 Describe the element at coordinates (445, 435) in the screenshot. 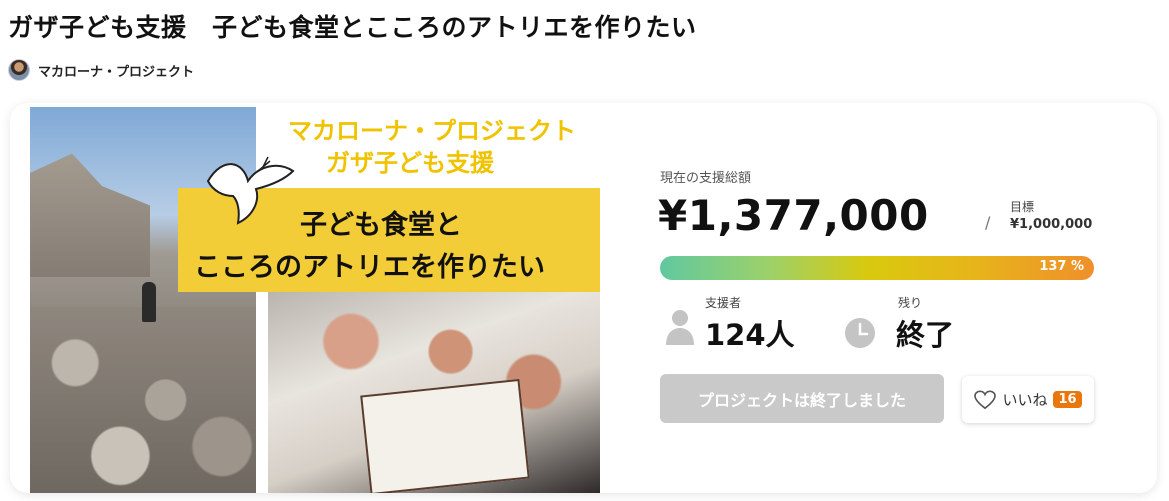

I see `drawing-paper` at that location.